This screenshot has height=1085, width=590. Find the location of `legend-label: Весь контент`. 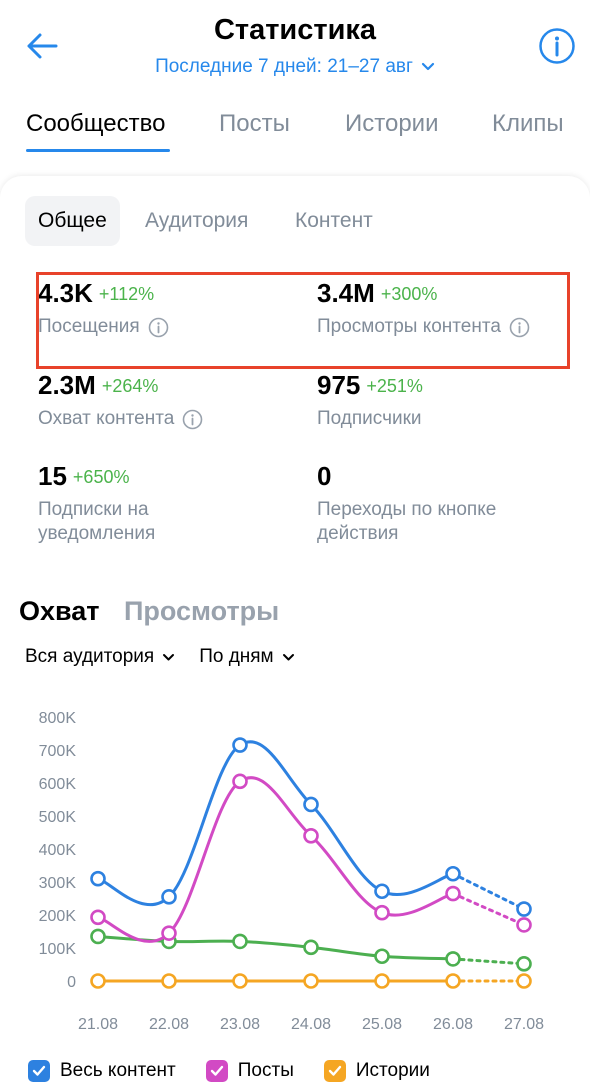

legend-label: Весь контент is located at coordinates (118, 1070).